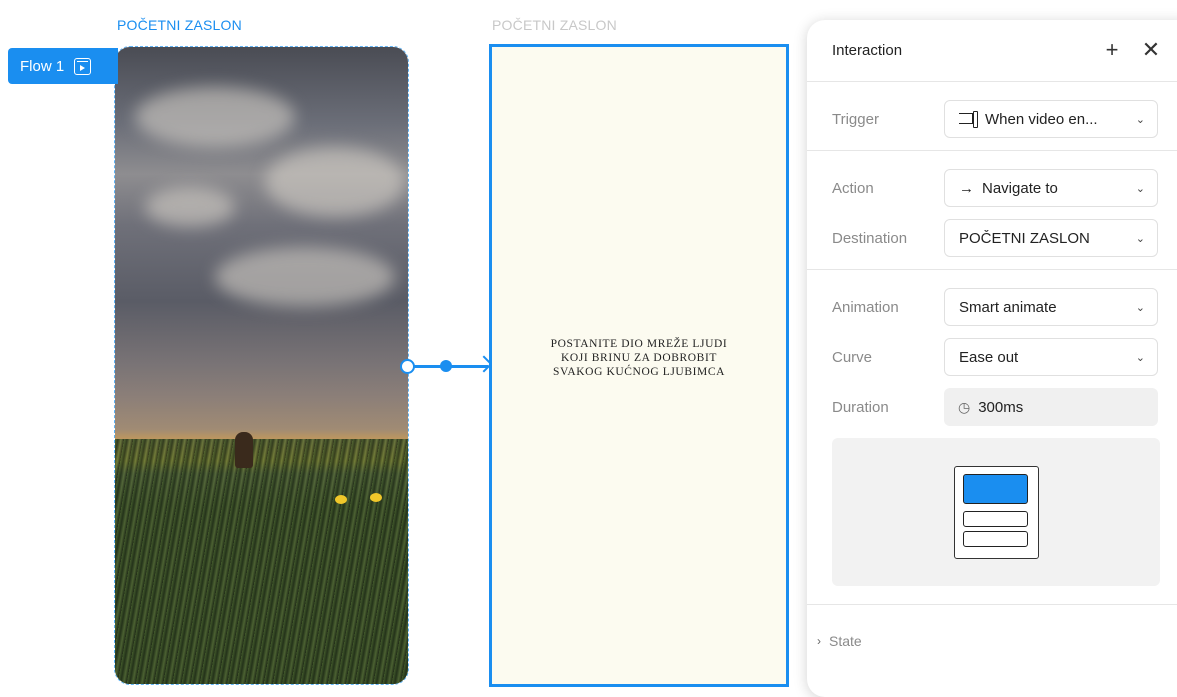  I want to click on action-row: Action → Navigate to ⌄, so click(1004, 188).